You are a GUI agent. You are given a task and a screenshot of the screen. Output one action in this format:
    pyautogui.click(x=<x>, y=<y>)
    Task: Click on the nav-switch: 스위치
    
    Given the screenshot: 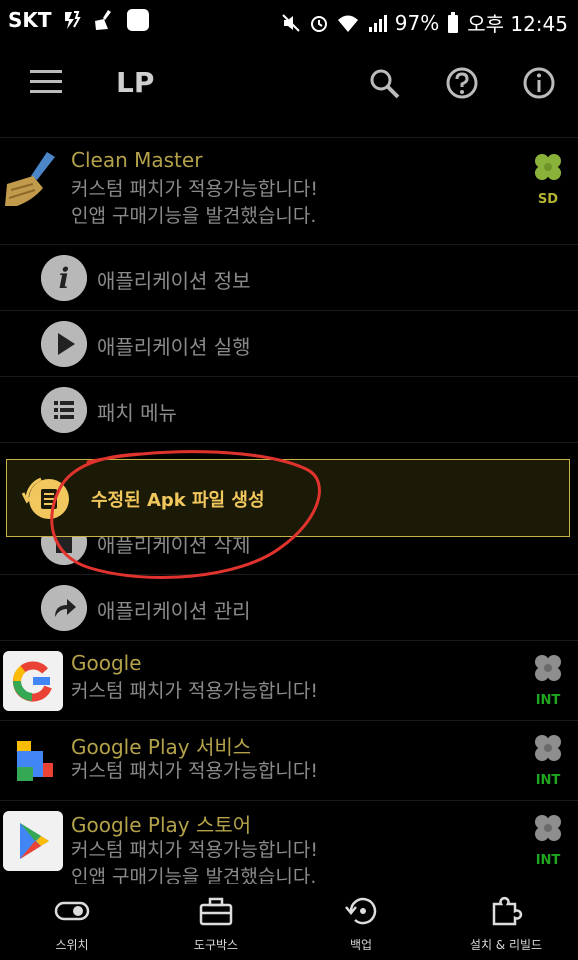 What is the action you would take?
    pyautogui.click(x=72, y=922)
    